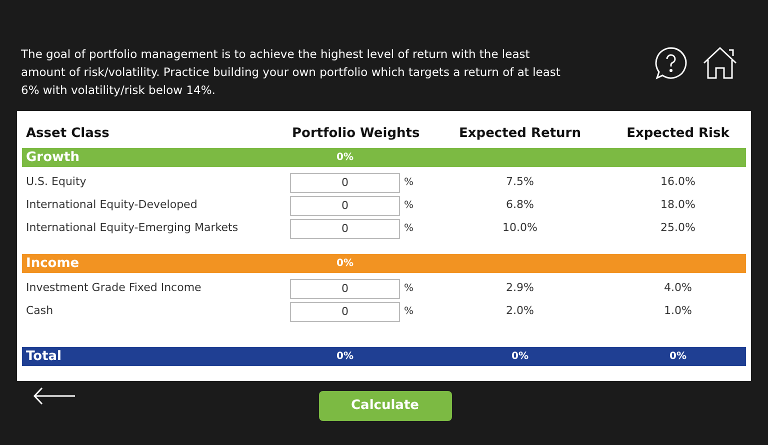  Describe the element at coordinates (678, 205) in the screenshot. I see `expected-risk: 18.0%` at that location.